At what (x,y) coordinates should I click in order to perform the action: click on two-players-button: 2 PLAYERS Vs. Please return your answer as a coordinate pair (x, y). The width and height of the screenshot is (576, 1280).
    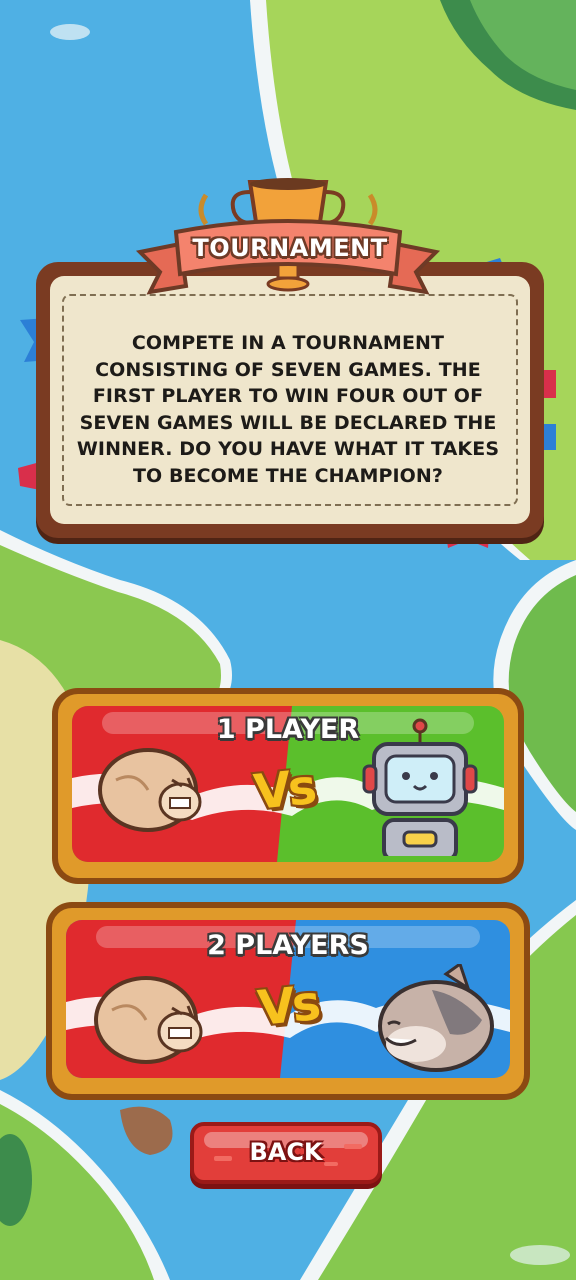
    Looking at the image, I should click on (288, 1001).